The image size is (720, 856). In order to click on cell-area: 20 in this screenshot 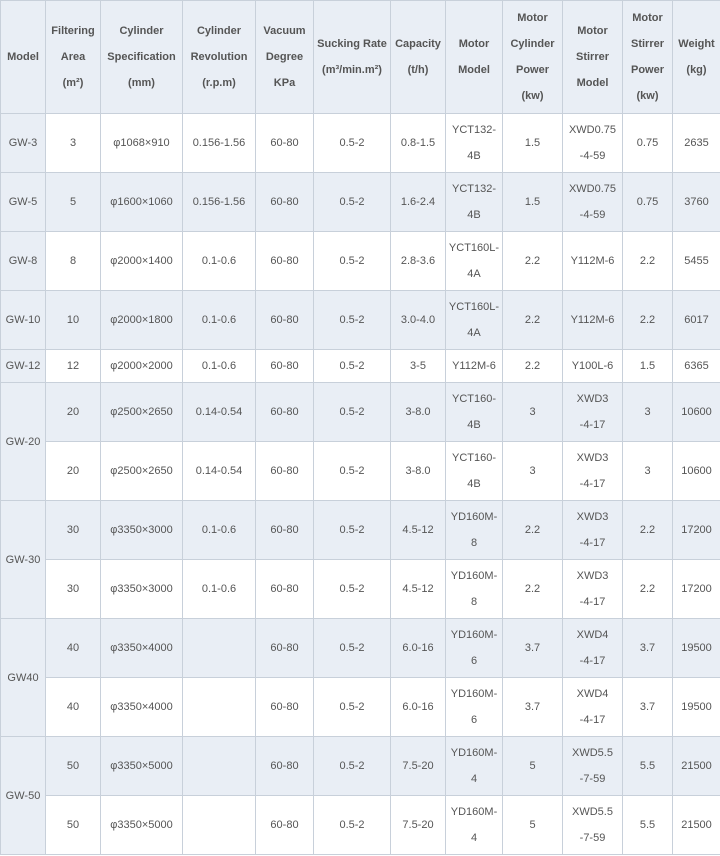, I will do `click(73, 412)`.